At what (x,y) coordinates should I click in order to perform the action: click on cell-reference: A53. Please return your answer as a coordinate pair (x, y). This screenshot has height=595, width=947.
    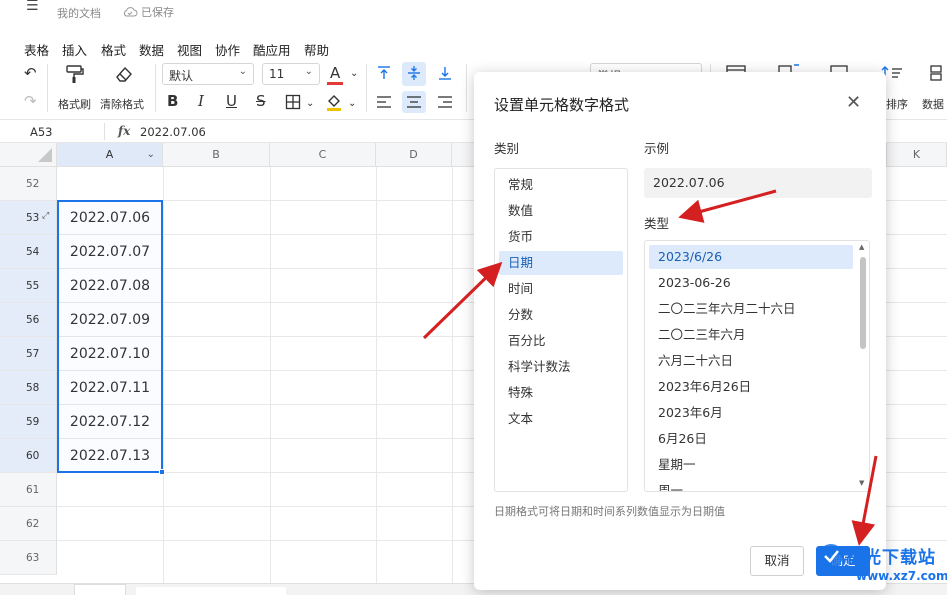
    Looking at the image, I should click on (41, 132).